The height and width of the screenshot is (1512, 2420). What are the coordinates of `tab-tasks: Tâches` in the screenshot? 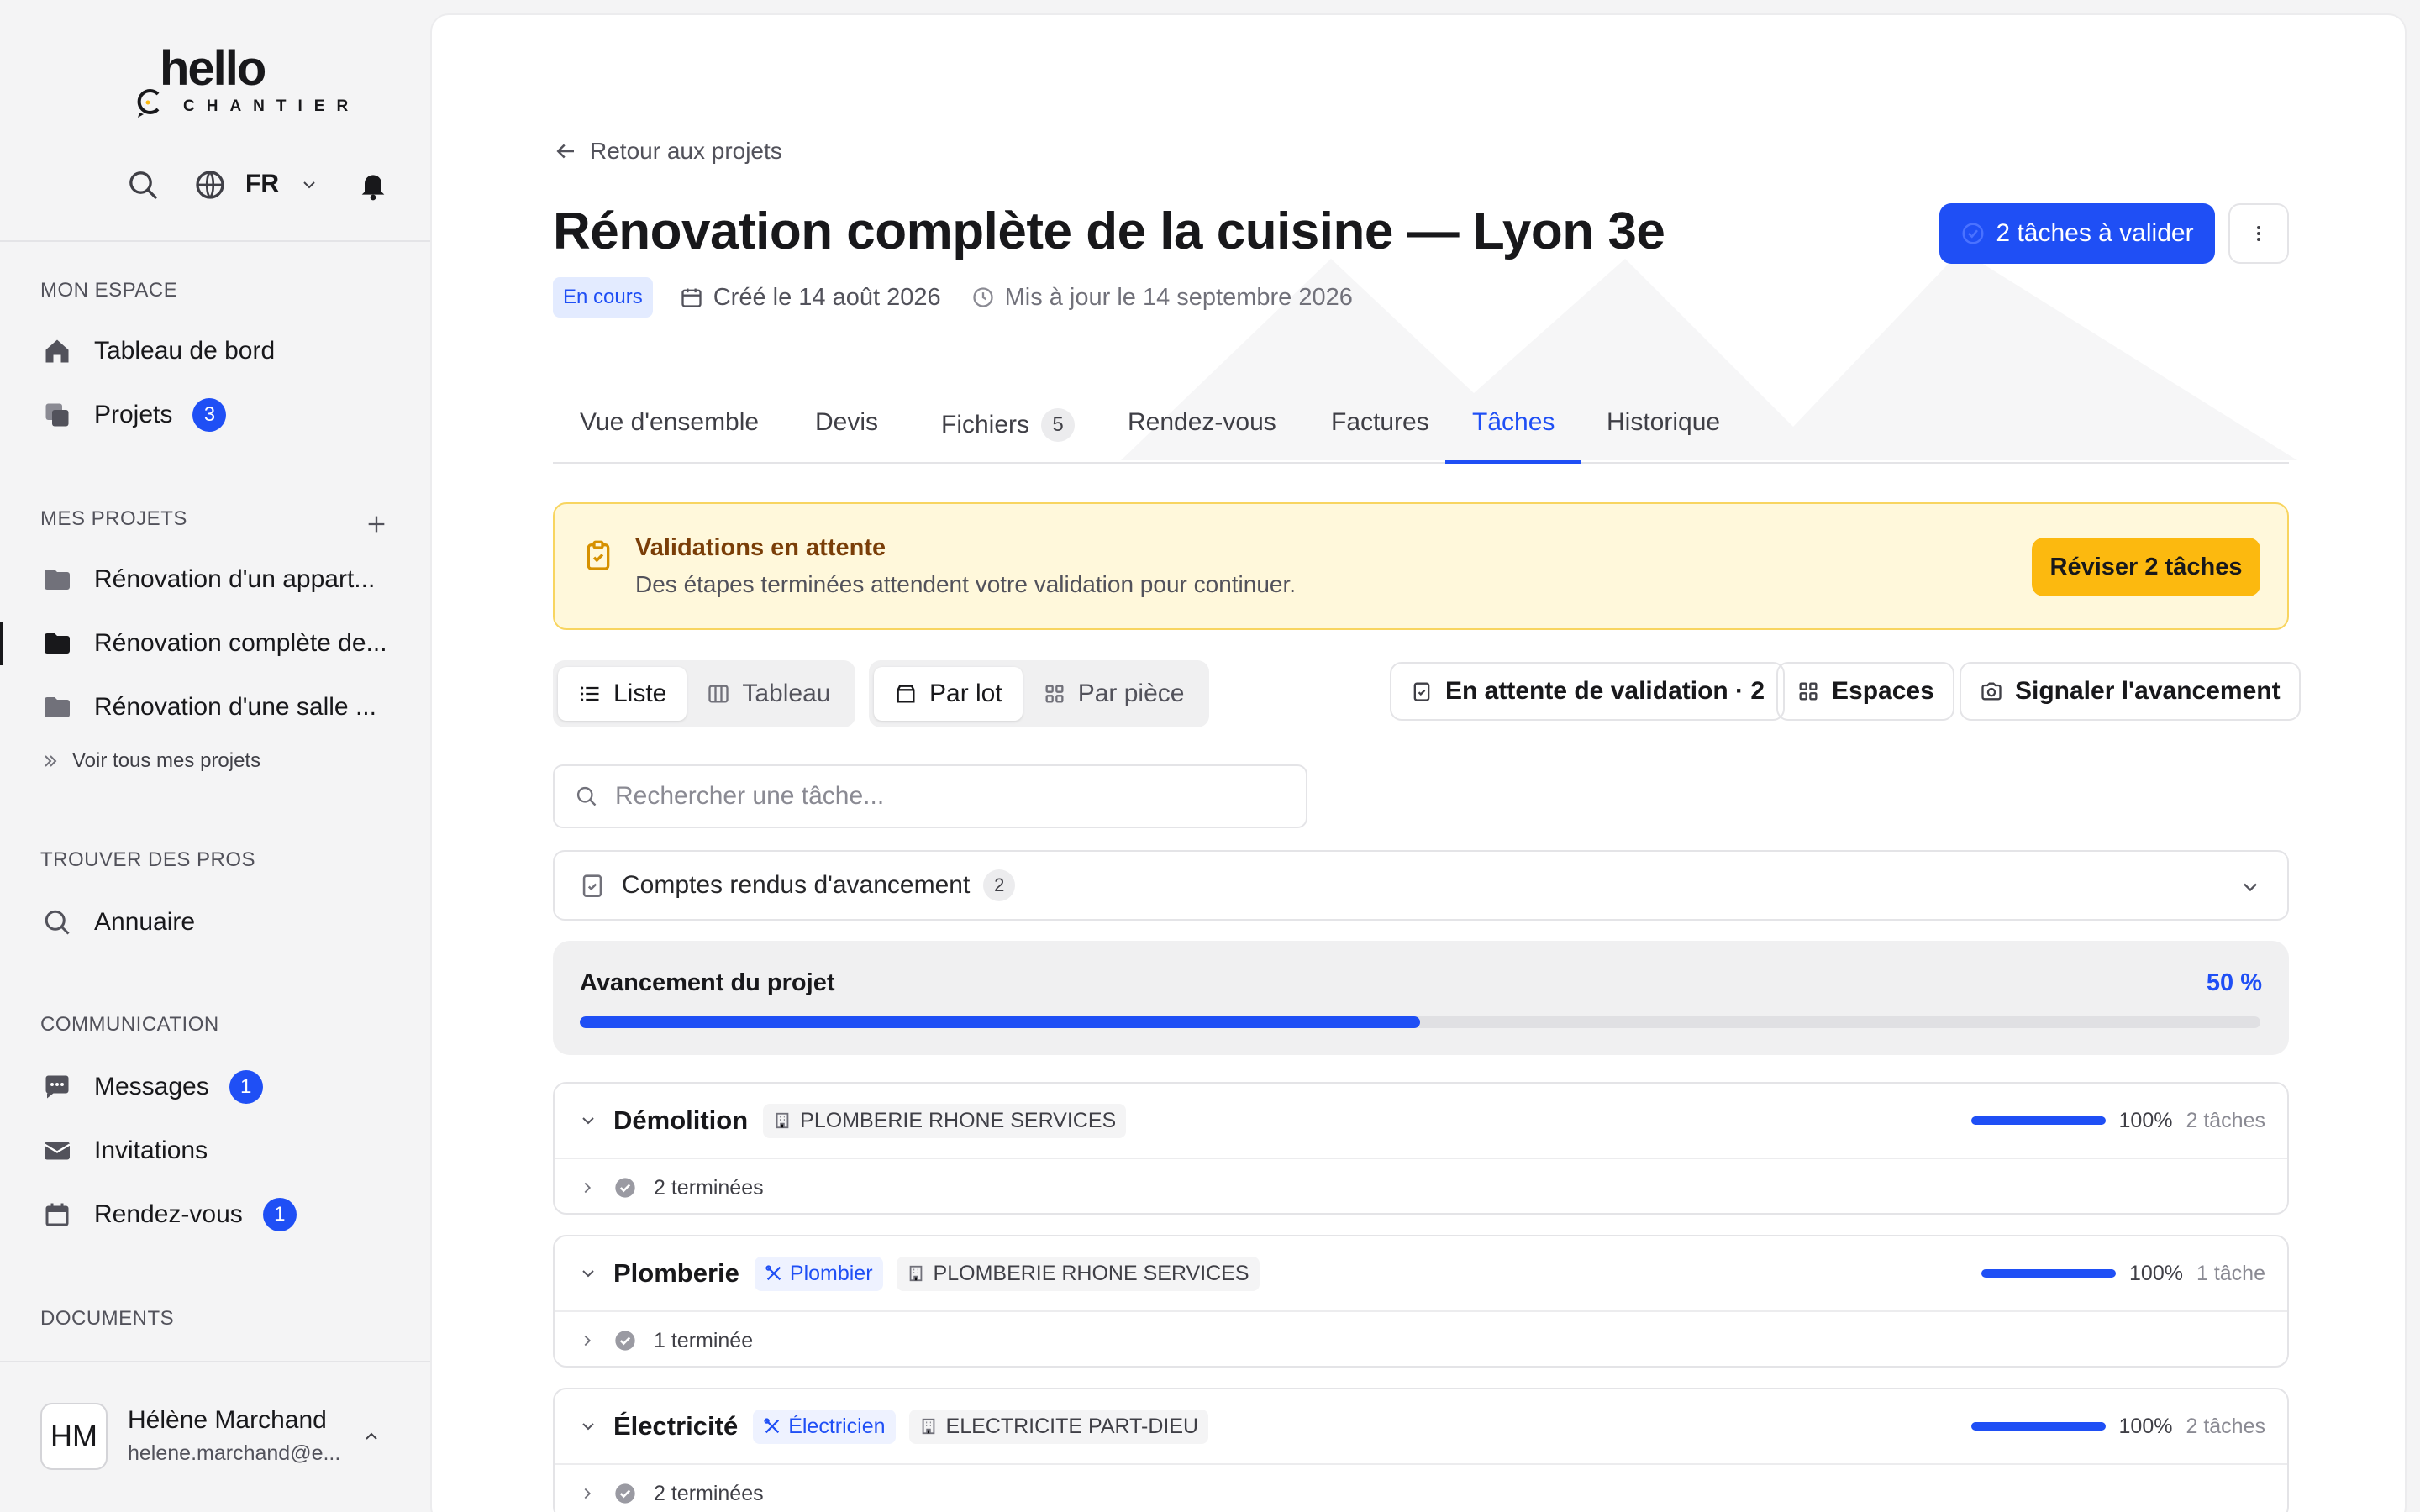 It's located at (1513, 422).